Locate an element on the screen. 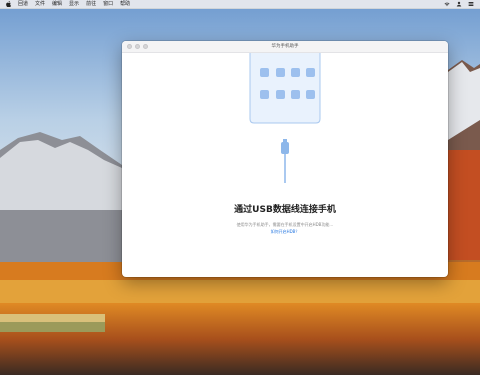 This screenshot has height=375, width=480. connect-usb-title: 通过USB数据线连接手机 is located at coordinates (285, 210).